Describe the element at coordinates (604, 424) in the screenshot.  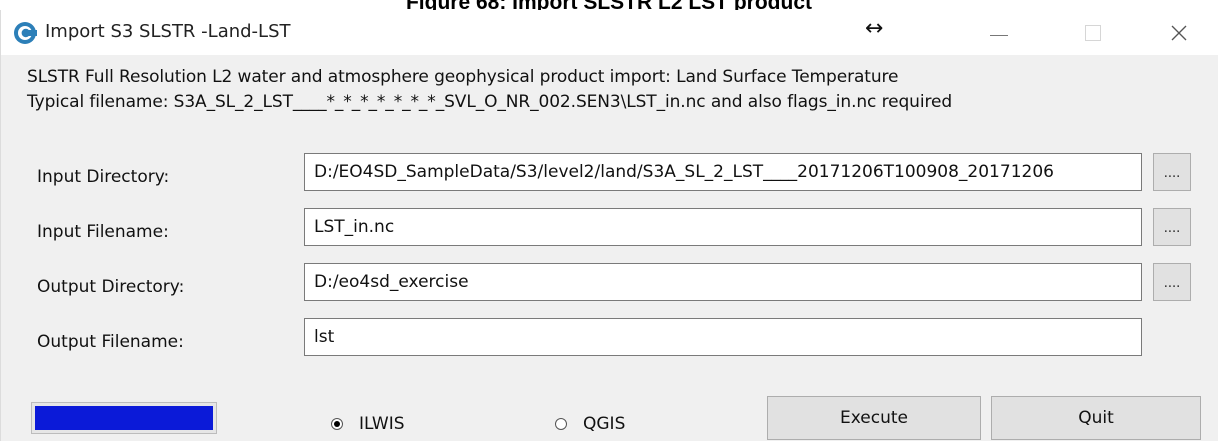
I see `radio-qgis-label: QGIS` at that location.